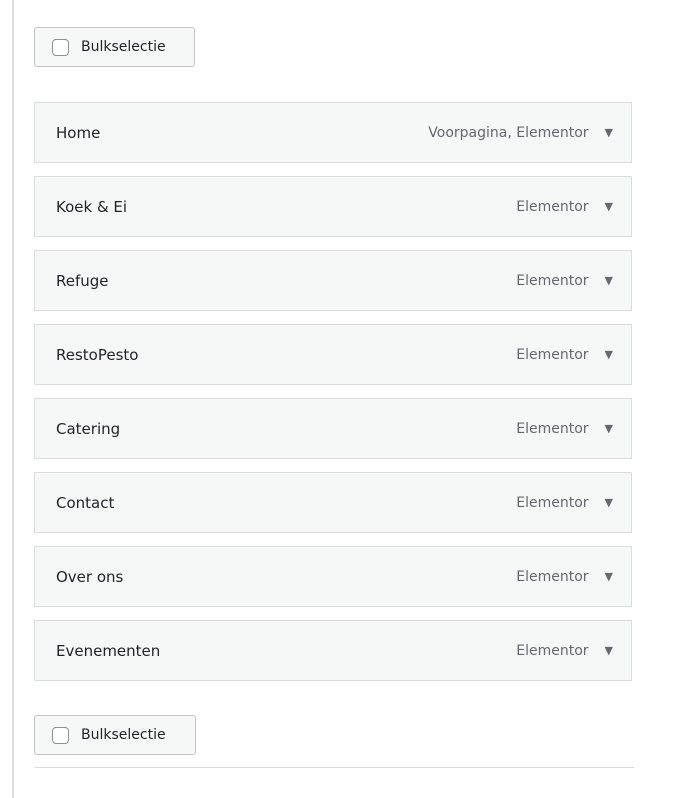 The width and height of the screenshot is (690, 798). Describe the element at coordinates (333, 576) in the screenshot. I see `page-item-over-ons: Over ons Elementor ▼` at that location.